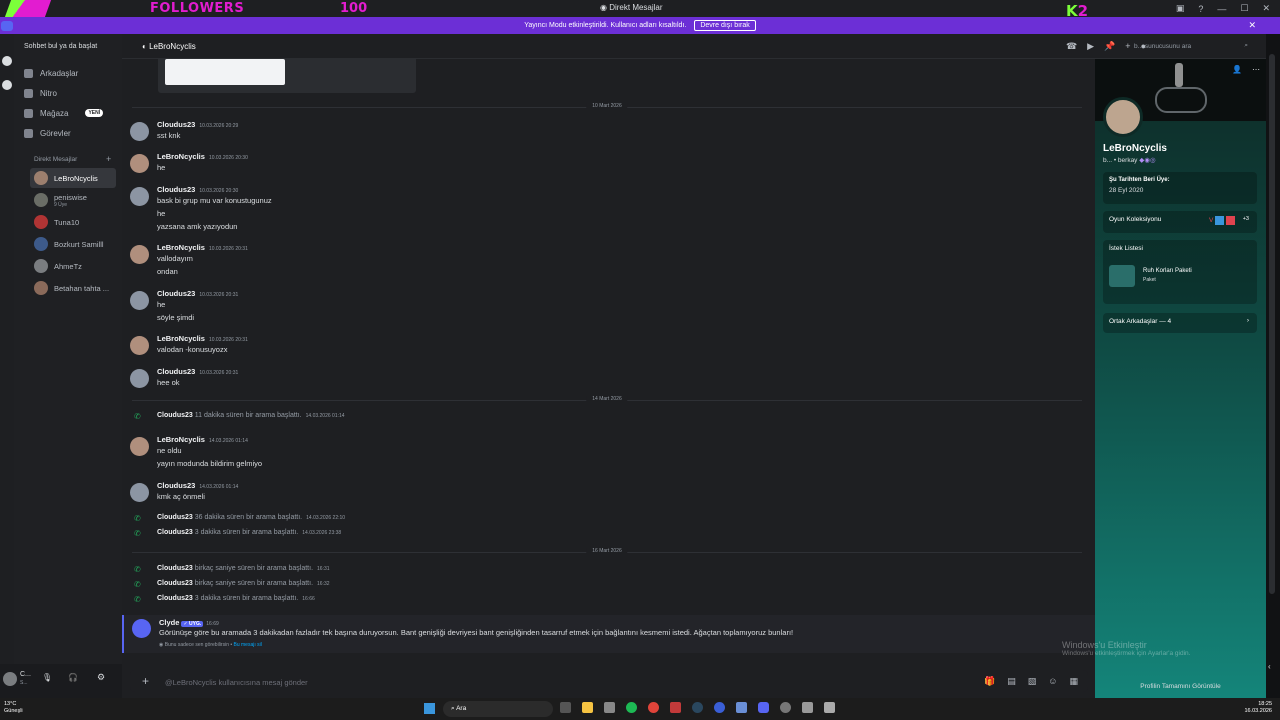  What do you see at coordinates (1180, 8) in the screenshot?
I see `inbox-icon: ▣` at bounding box center [1180, 8].